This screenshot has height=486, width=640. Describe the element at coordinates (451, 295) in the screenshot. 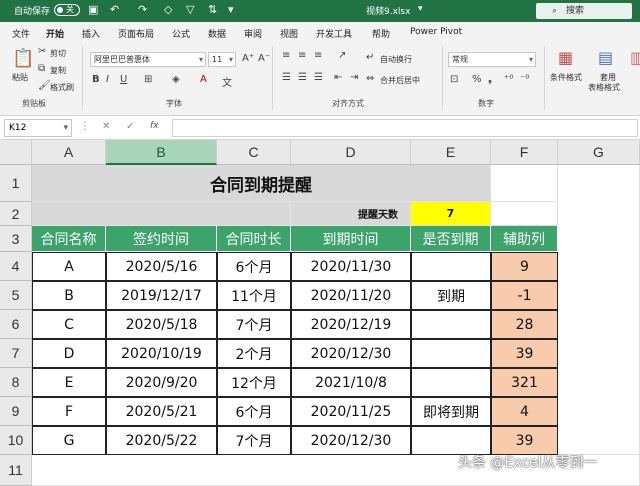

I see `cell-status: 到期` at that location.